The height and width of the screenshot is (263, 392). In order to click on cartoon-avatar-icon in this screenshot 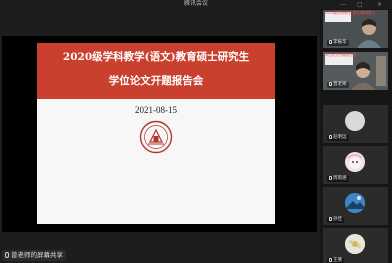, I will do `click(355, 161)`.